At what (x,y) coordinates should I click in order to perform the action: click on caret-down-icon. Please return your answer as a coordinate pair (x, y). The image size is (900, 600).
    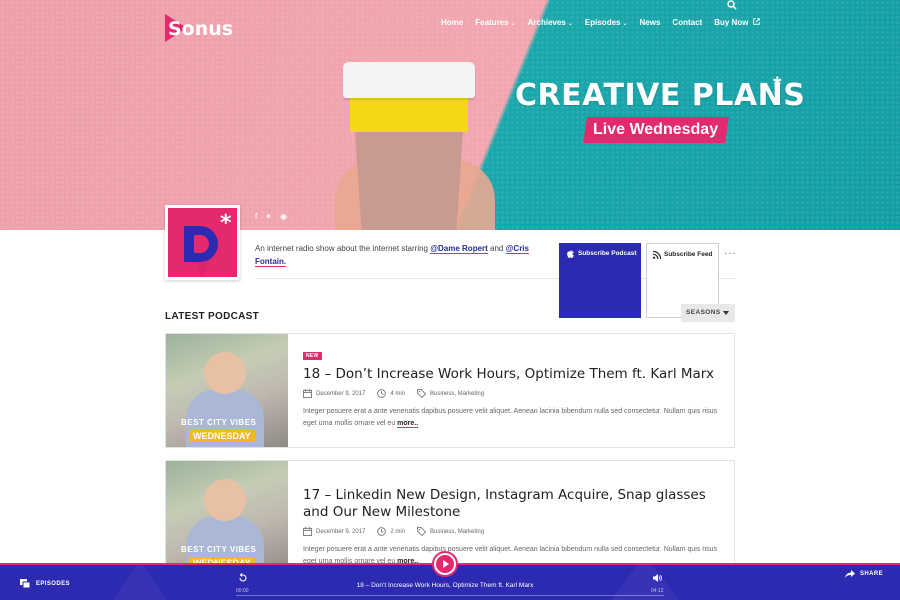
    Looking at the image, I should click on (726, 313).